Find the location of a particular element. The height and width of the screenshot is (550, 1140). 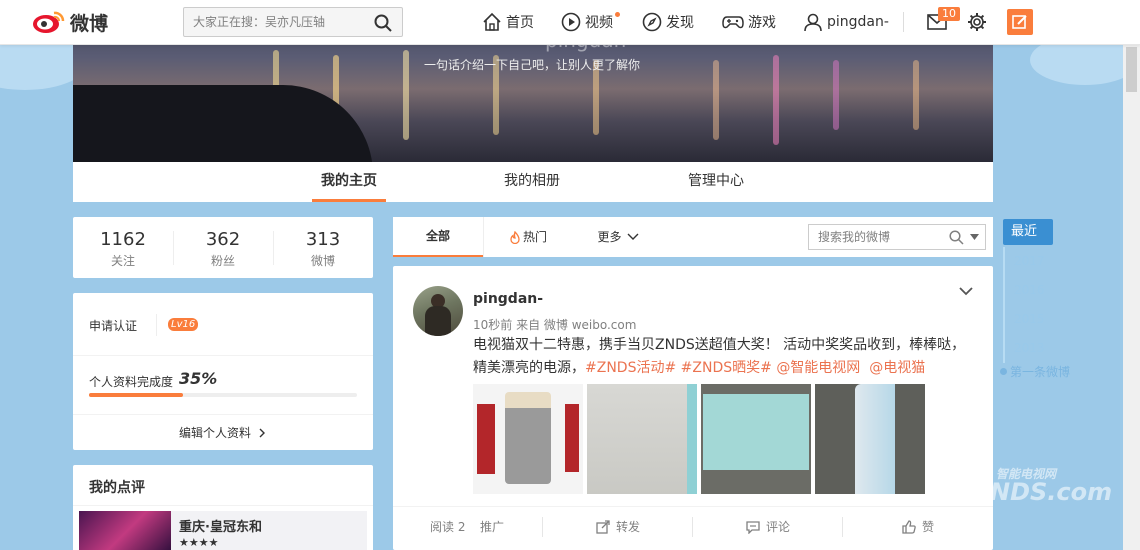

my-posts-search-input is located at coordinates (874, 237).